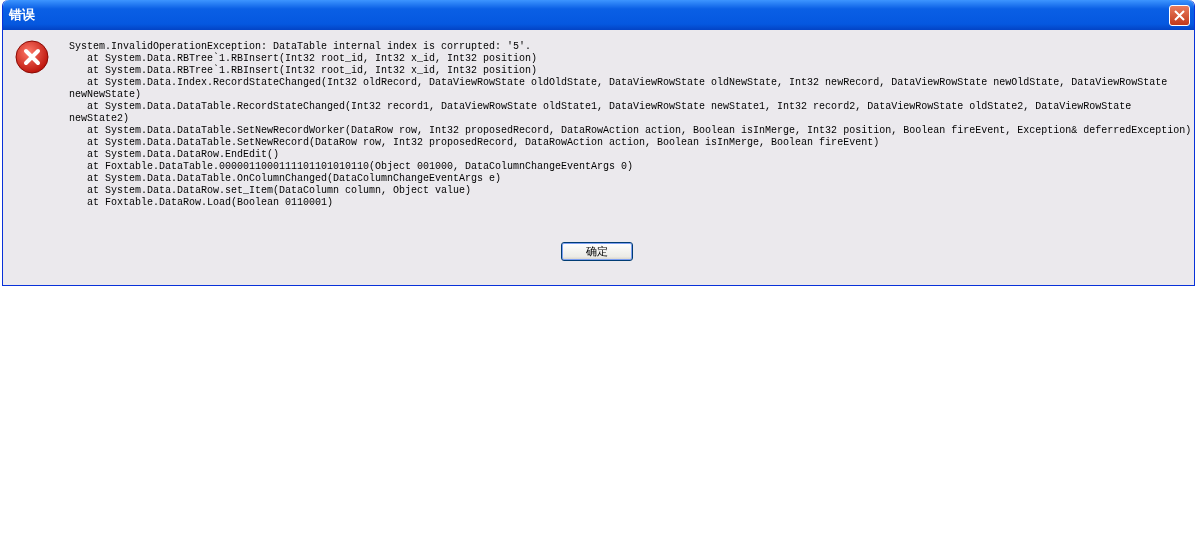  What do you see at coordinates (99, 119) in the screenshot?
I see `message-line: newState2)` at bounding box center [99, 119].